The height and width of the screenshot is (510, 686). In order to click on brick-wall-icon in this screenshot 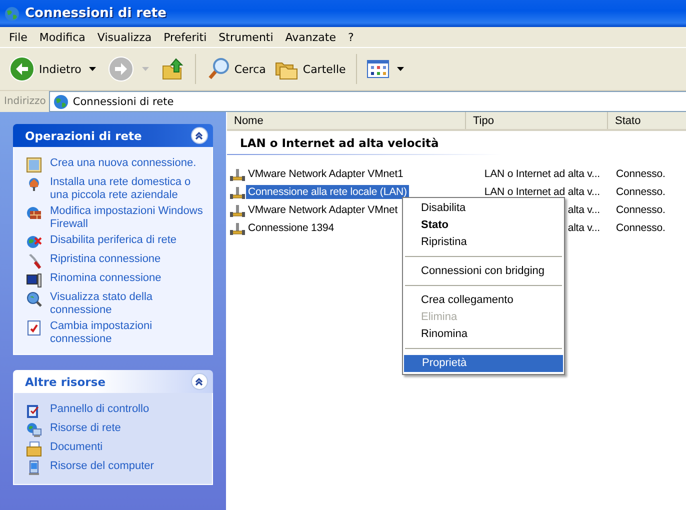, I will do `click(34, 213)`.